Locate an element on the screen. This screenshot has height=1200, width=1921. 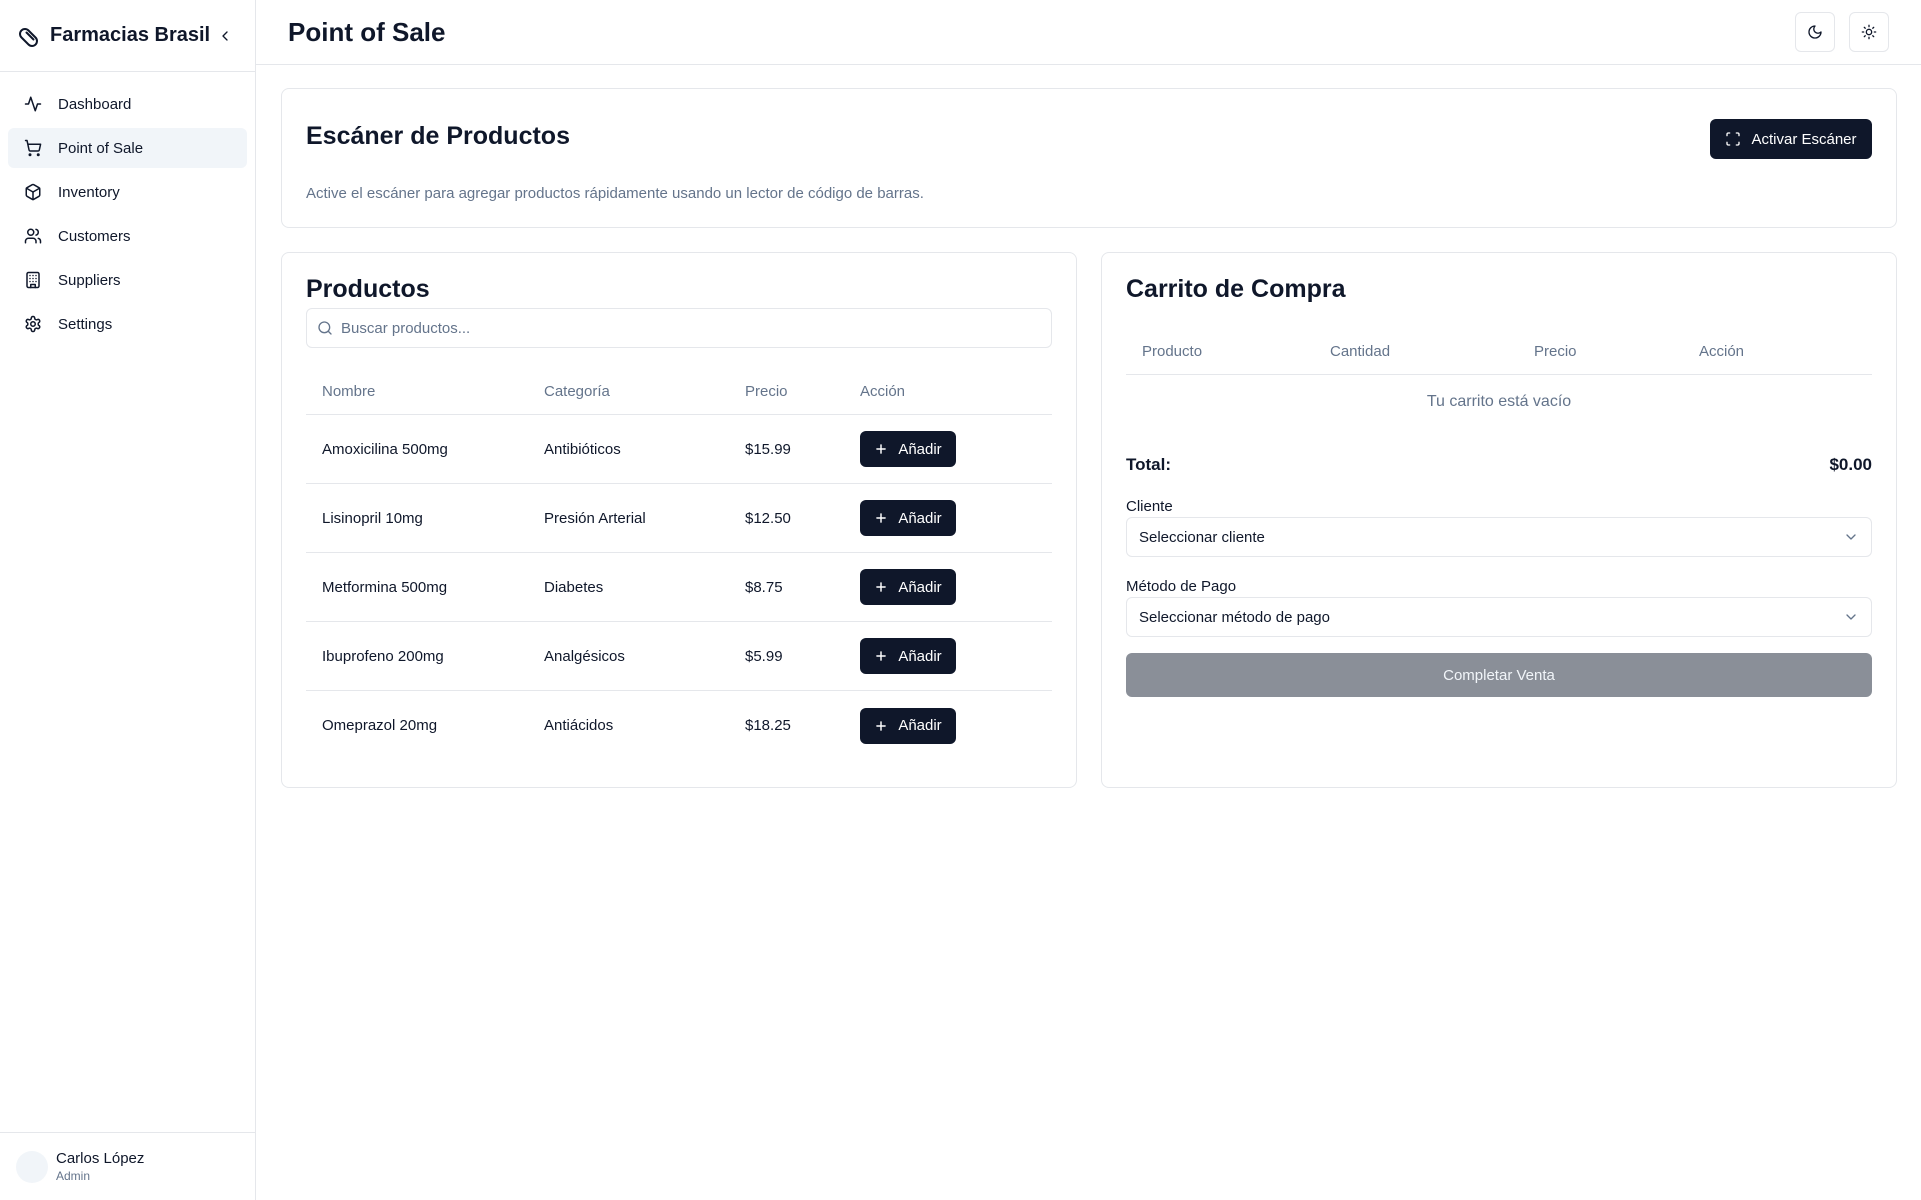
product-name: Lisinopril 10mg is located at coordinates (372, 518).